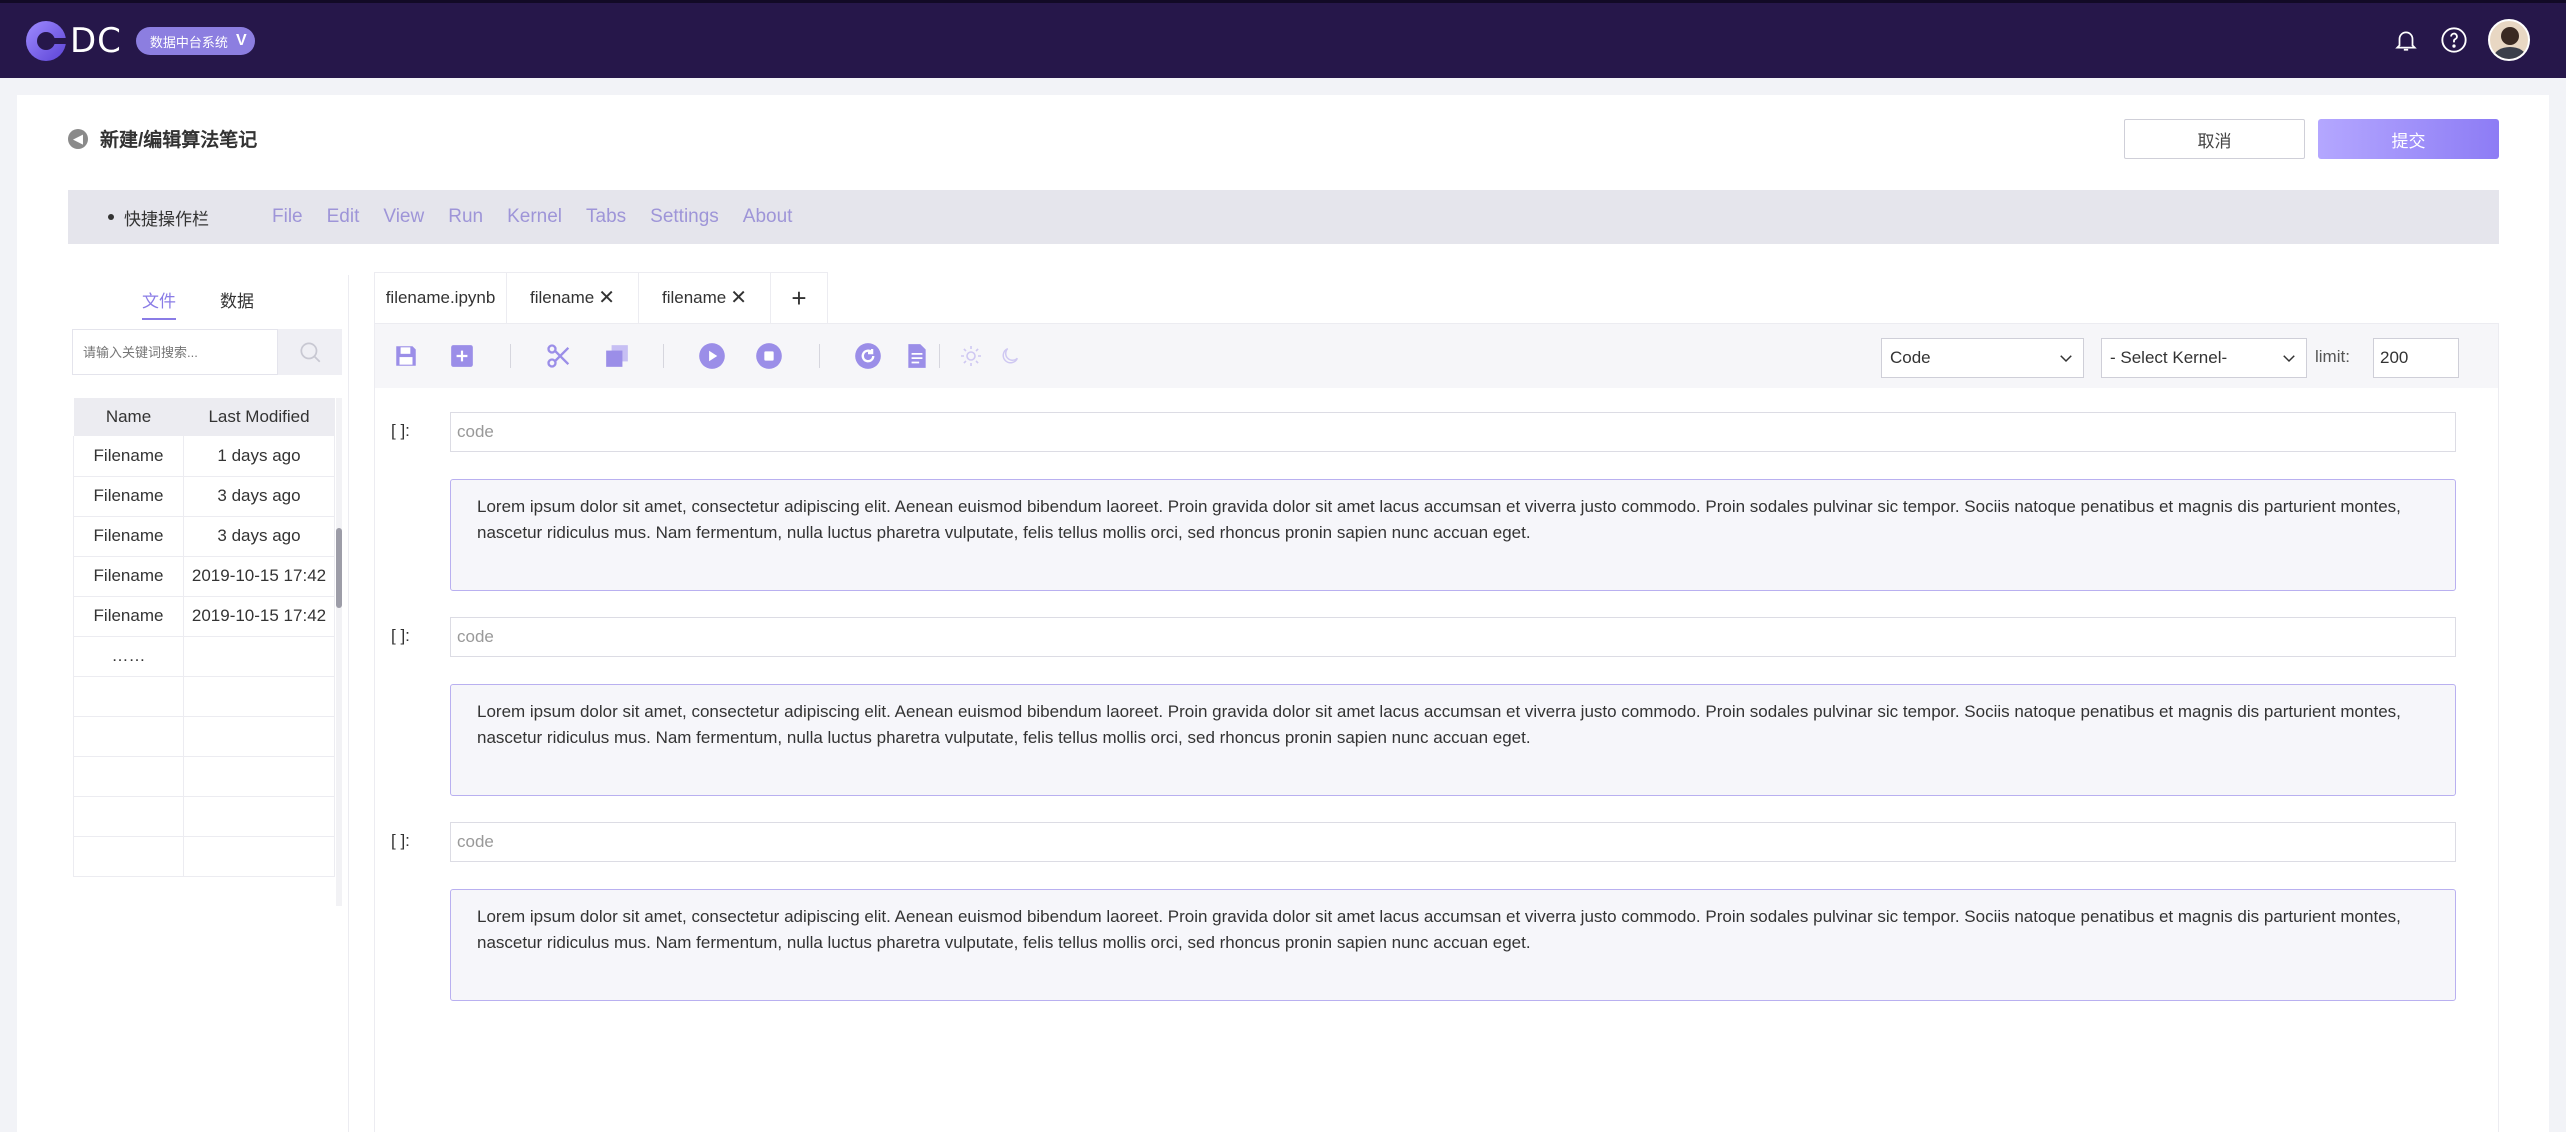 The width and height of the screenshot is (2566, 1132). What do you see at coordinates (348, 703) in the screenshot?
I see `panel-divider` at bounding box center [348, 703].